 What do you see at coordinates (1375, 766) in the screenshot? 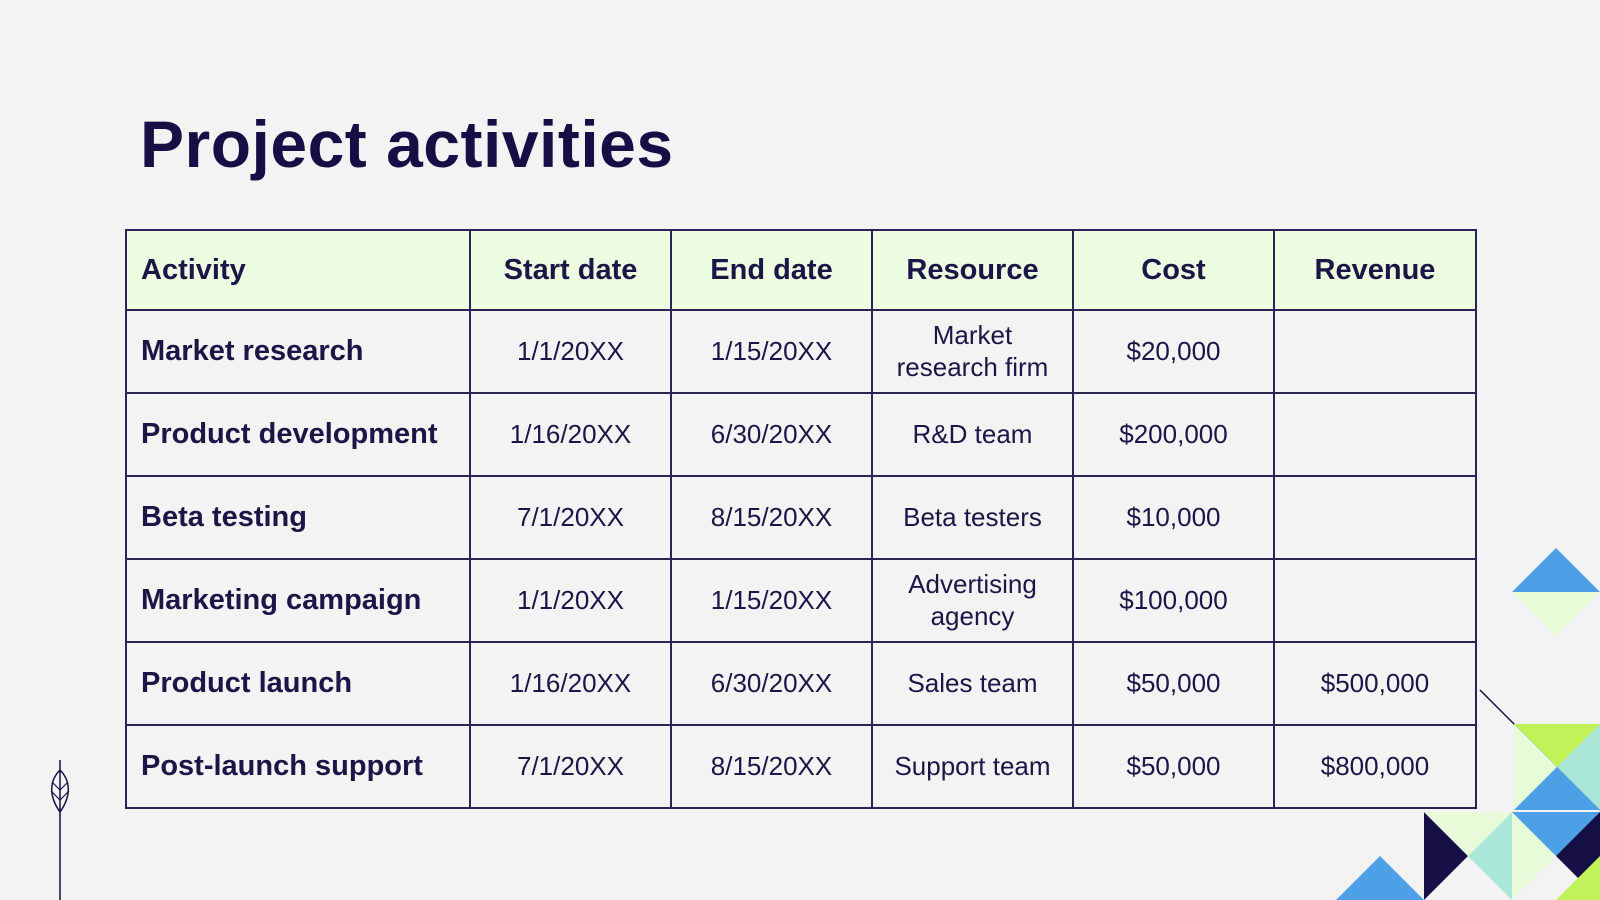
I see `cell-revenue: $800,000` at bounding box center [1375, 766].